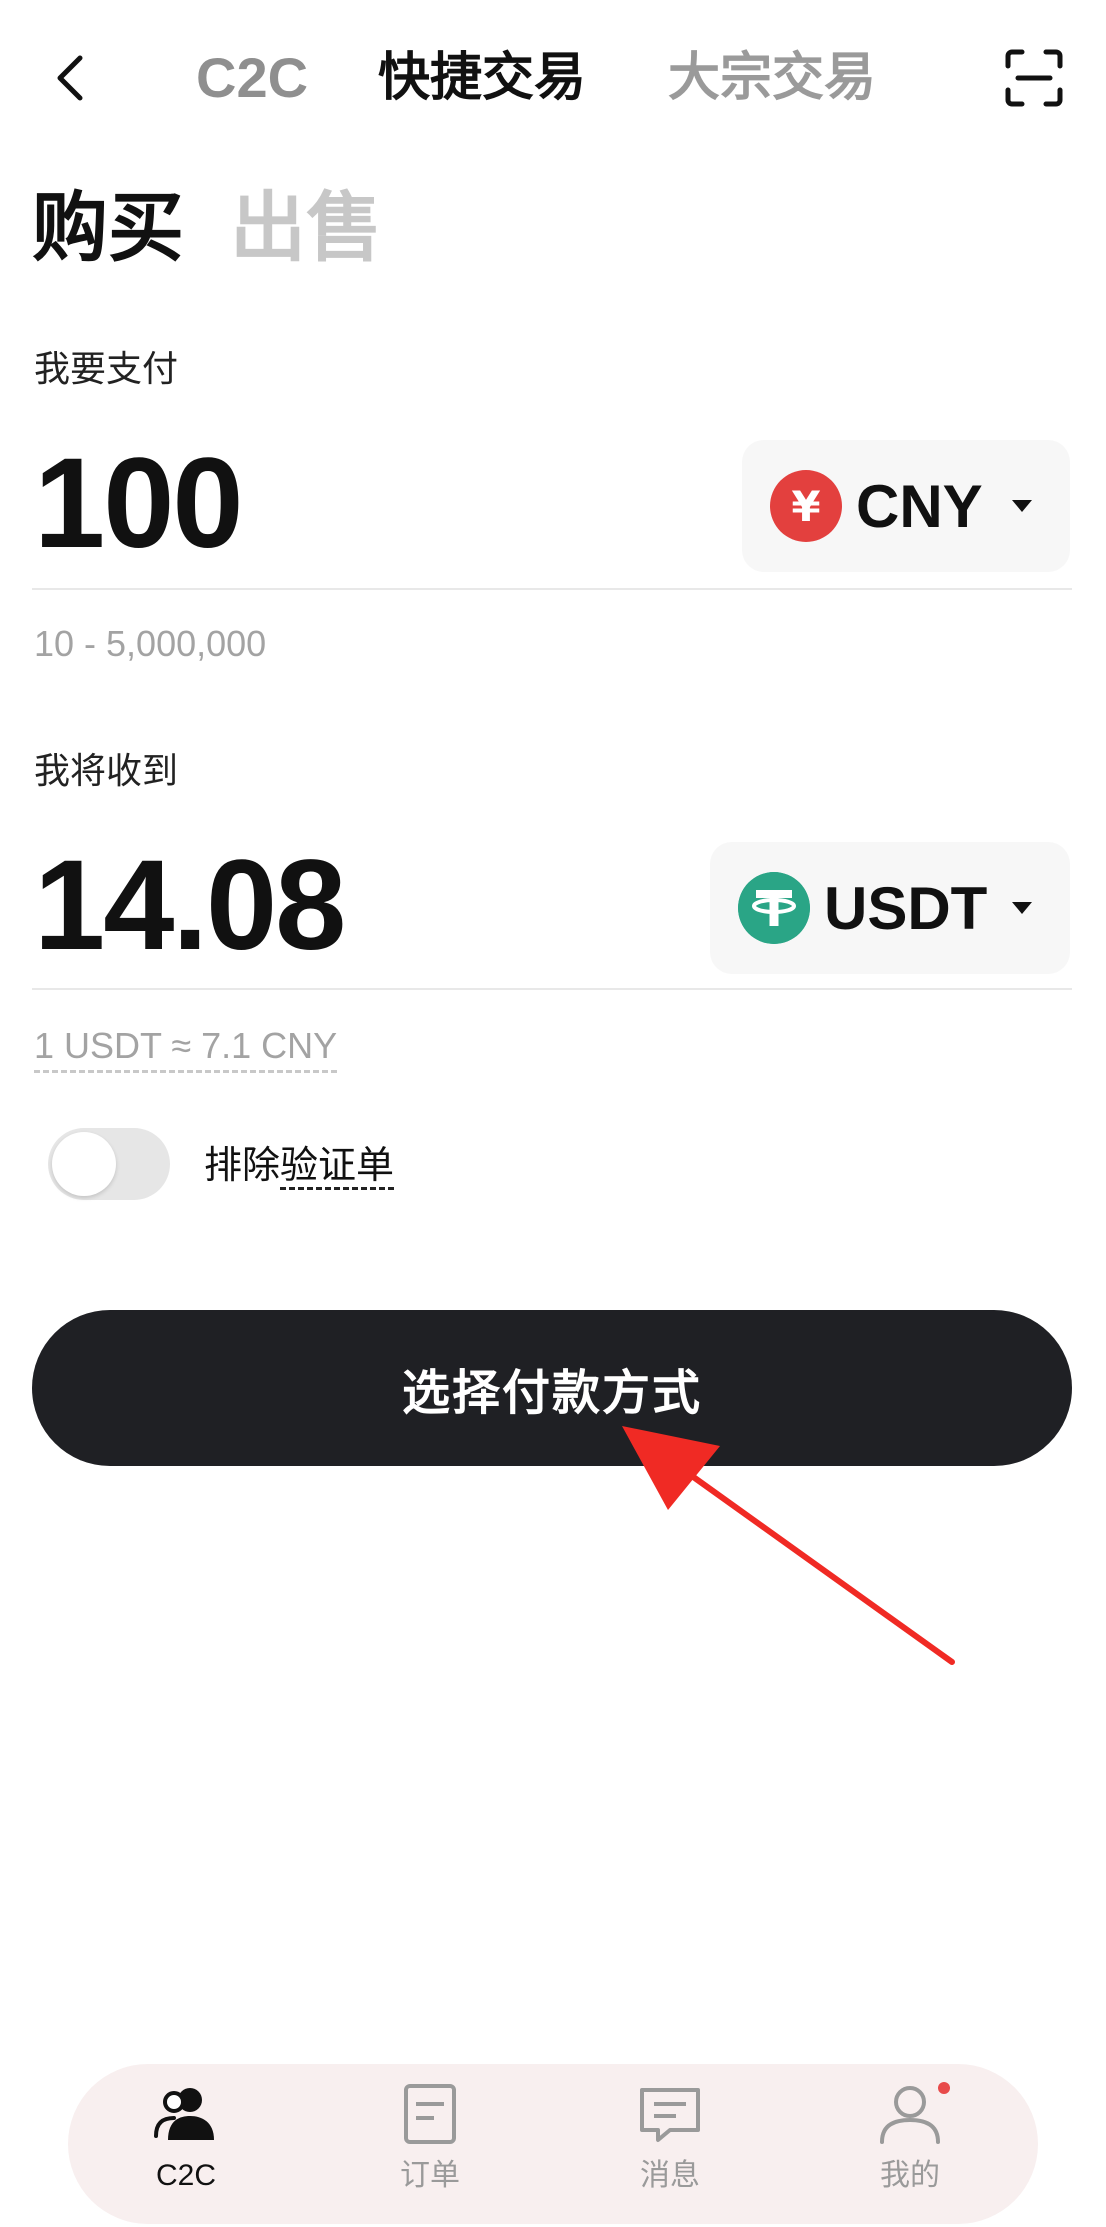  What do you see at coordinates (906, 908) in the screenshot?
I see `receive-currency-code: USDT` at bounding box center [906, 908].